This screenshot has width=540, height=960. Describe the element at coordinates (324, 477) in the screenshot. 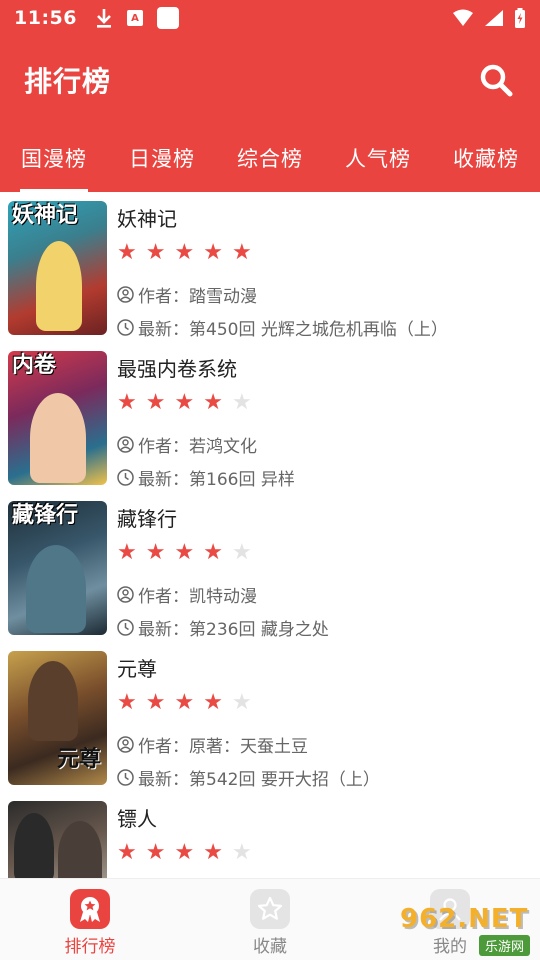

I see `comic-latest: 最新：第166回 异样` at that location.